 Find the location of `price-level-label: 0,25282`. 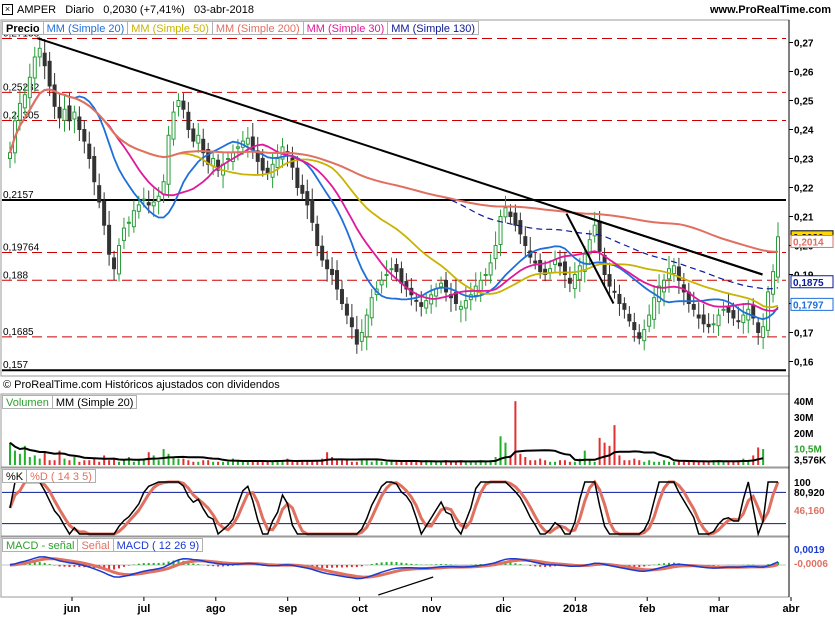

price-level-label: 0,25282 is located at coordinates (21, 87).